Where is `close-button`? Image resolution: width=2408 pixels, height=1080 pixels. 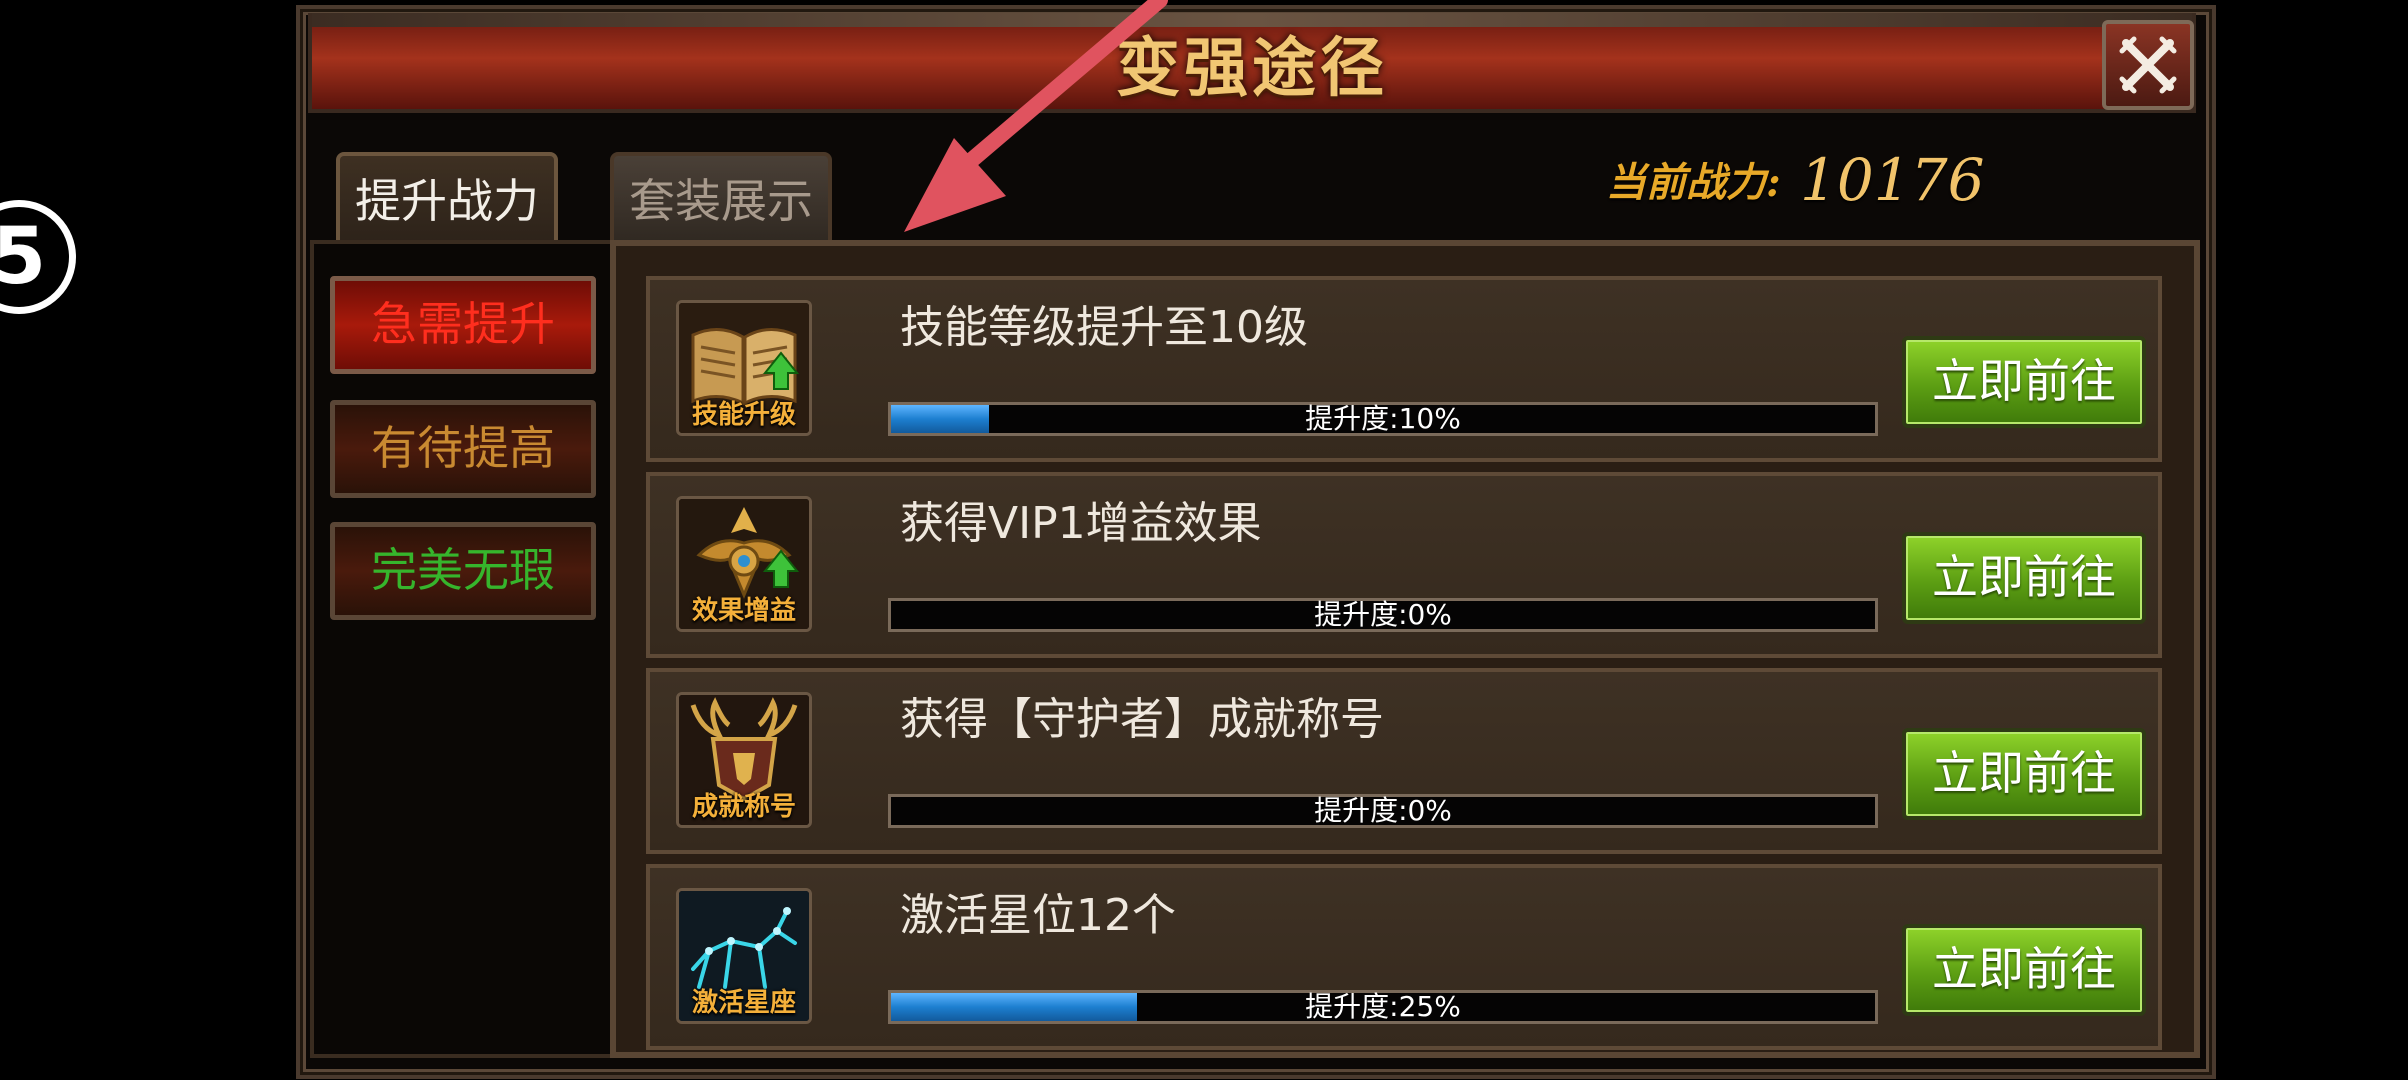
close-button is located at coordinates (2148, 65).